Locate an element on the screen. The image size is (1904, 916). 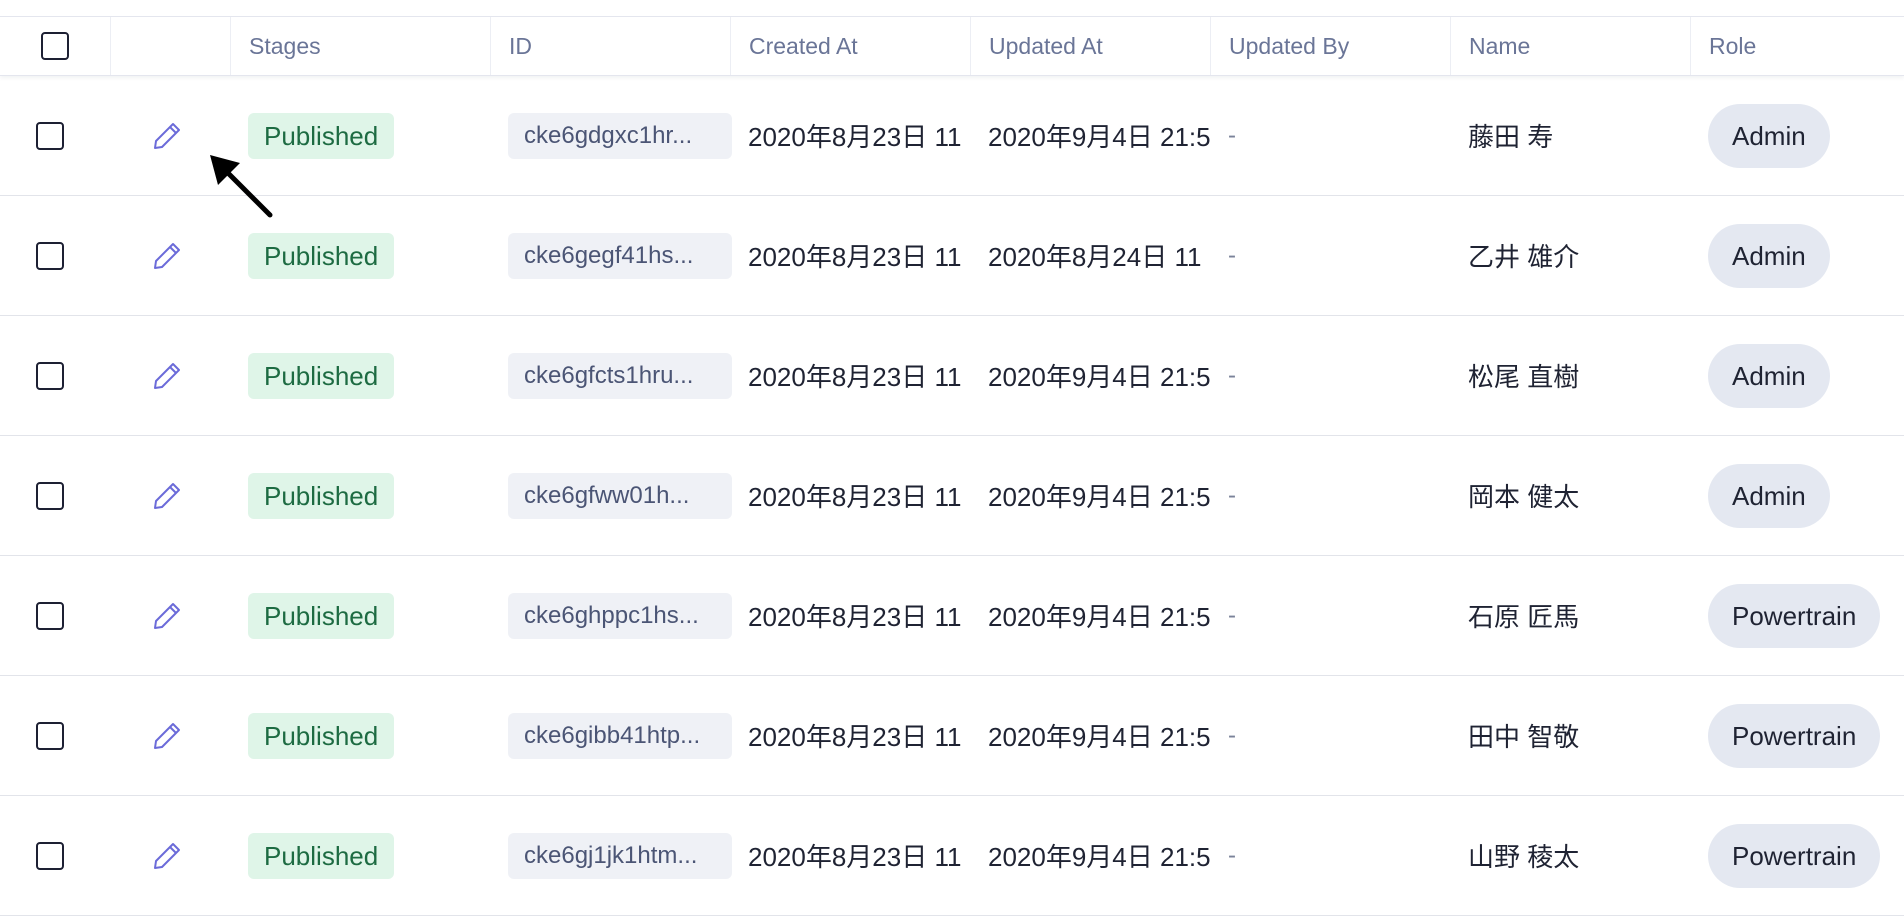
column-header-updated-by: Updated By is located at coordinates (1330, 46).